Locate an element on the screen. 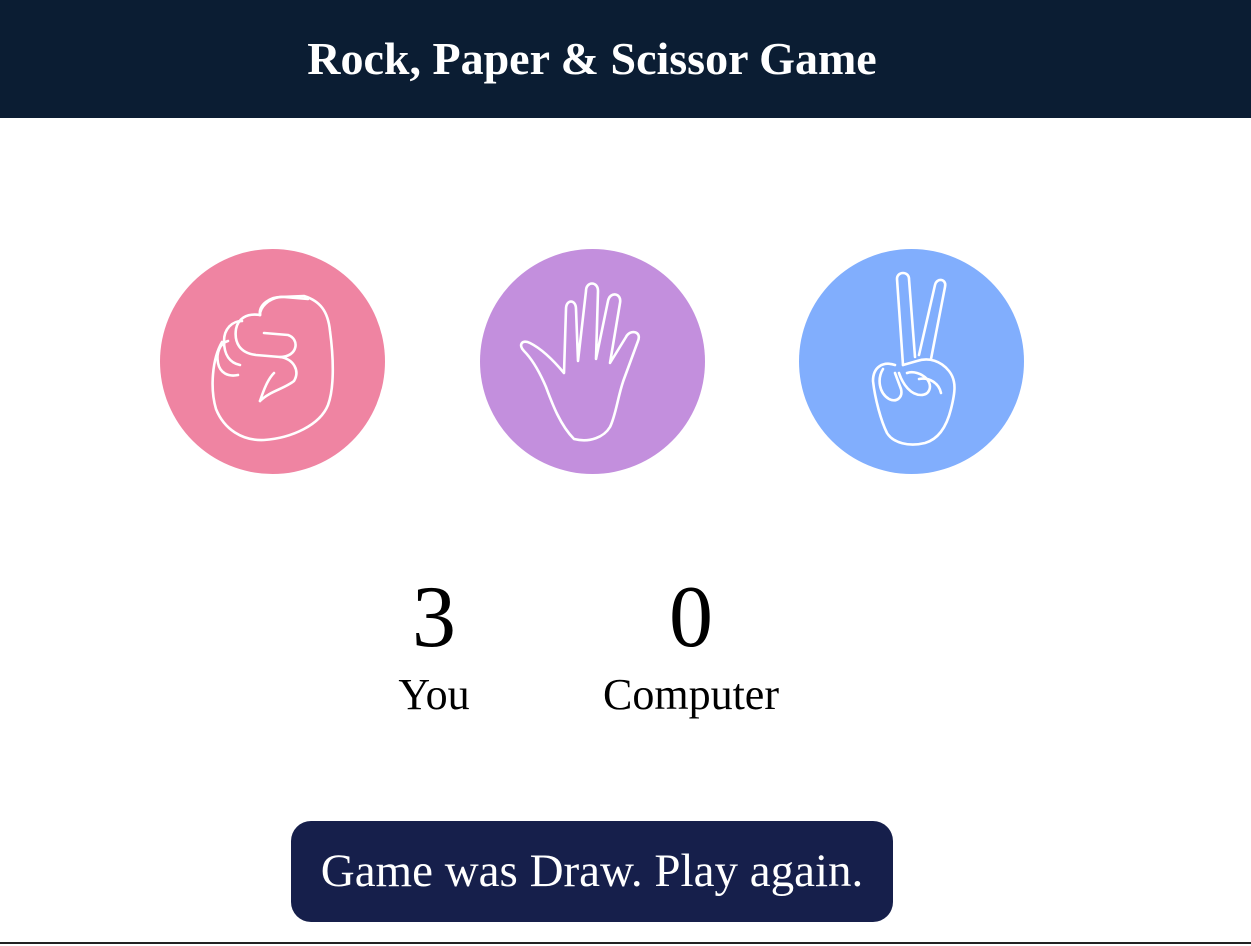 The width and height of the screenshot is (1251, 946). computer-score-block: 0 Computer is located at coordinates (691, 647).